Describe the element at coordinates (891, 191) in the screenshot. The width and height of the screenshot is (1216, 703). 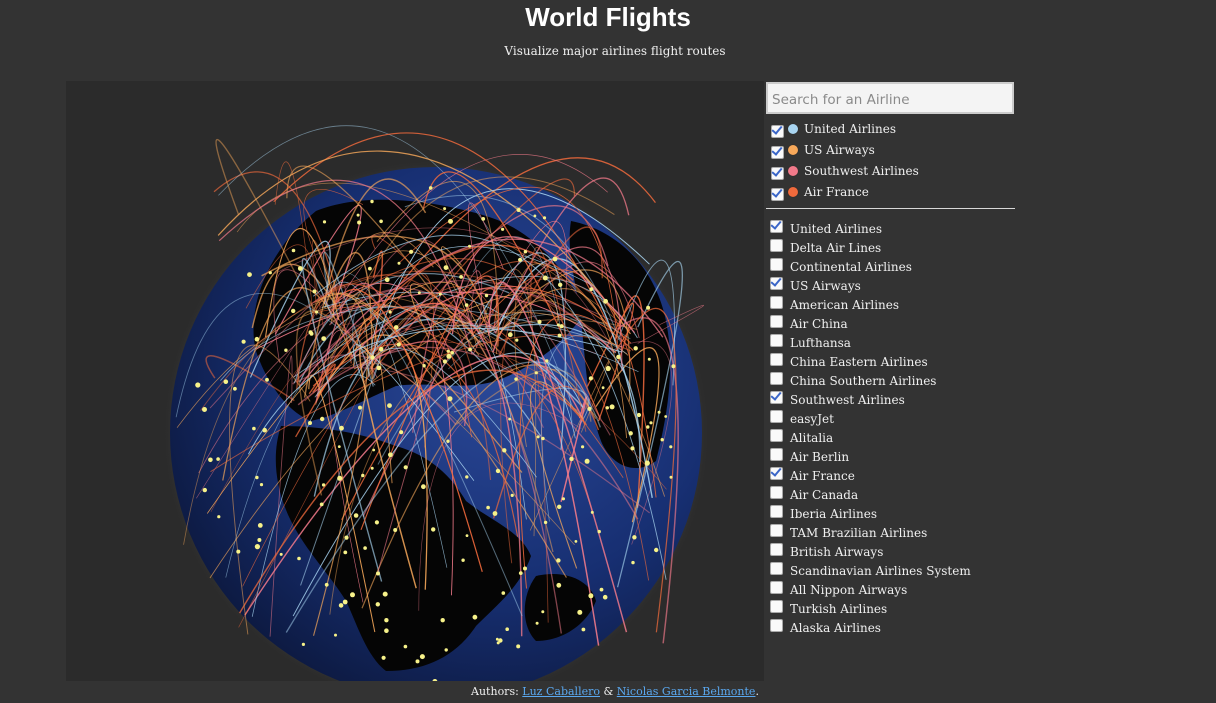
I see `selected-airline-item: Air France` at that location.